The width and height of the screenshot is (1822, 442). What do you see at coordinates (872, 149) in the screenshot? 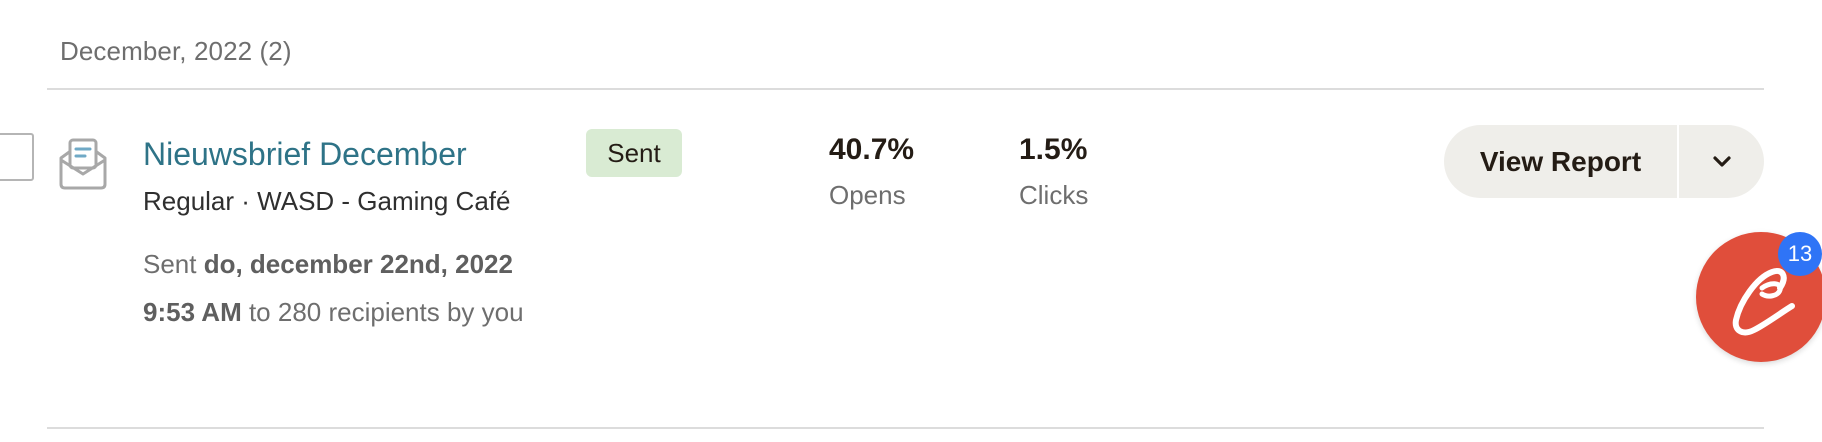
I see `opens-value: 40.7%` at bounding box center [872, 149].